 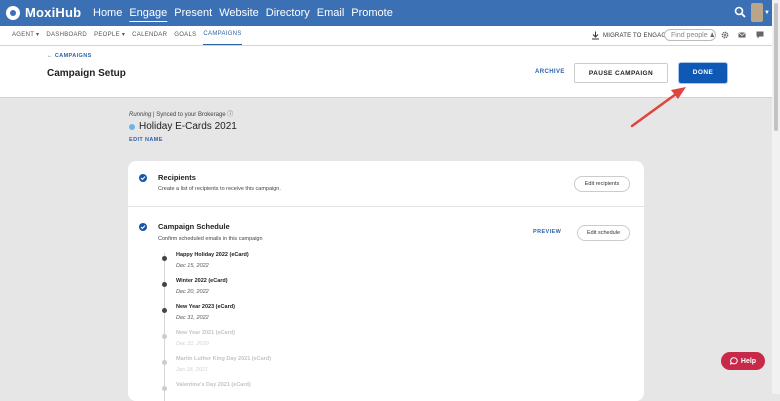 What do you see at coordinates (331, 13) in the screenshot?
I see `main-nav-email: Email` at bounding box center [331, 13].